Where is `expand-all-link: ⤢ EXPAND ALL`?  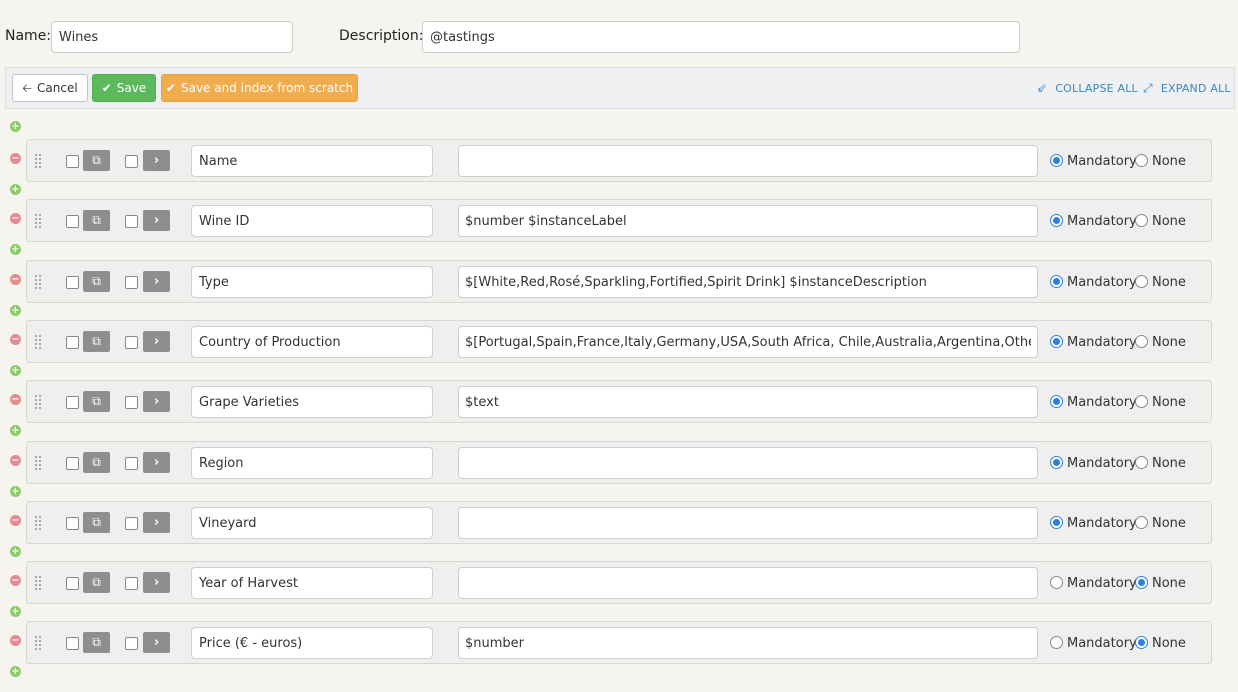
expand-all-link: ⤢ EXPAND ALL is located at coordinates (1187, 88).